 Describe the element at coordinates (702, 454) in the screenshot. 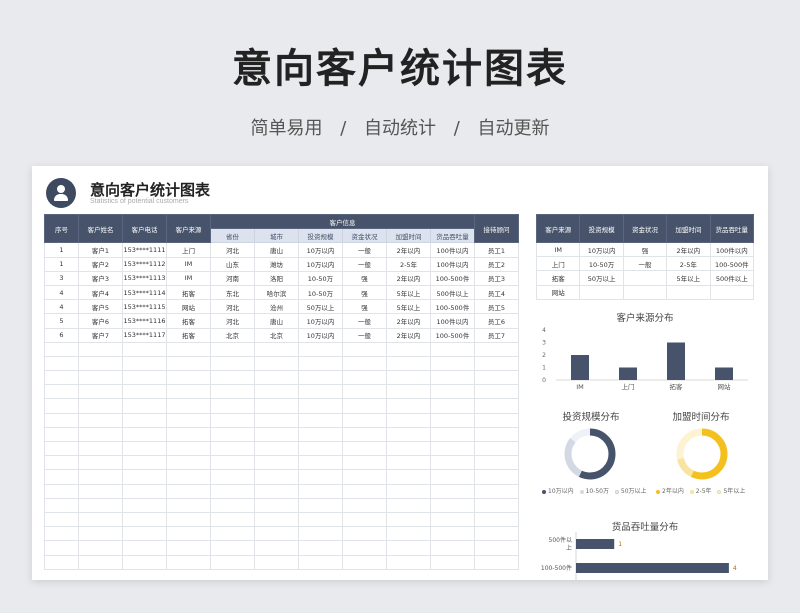

I see `join-time-donut-chart` at that location.